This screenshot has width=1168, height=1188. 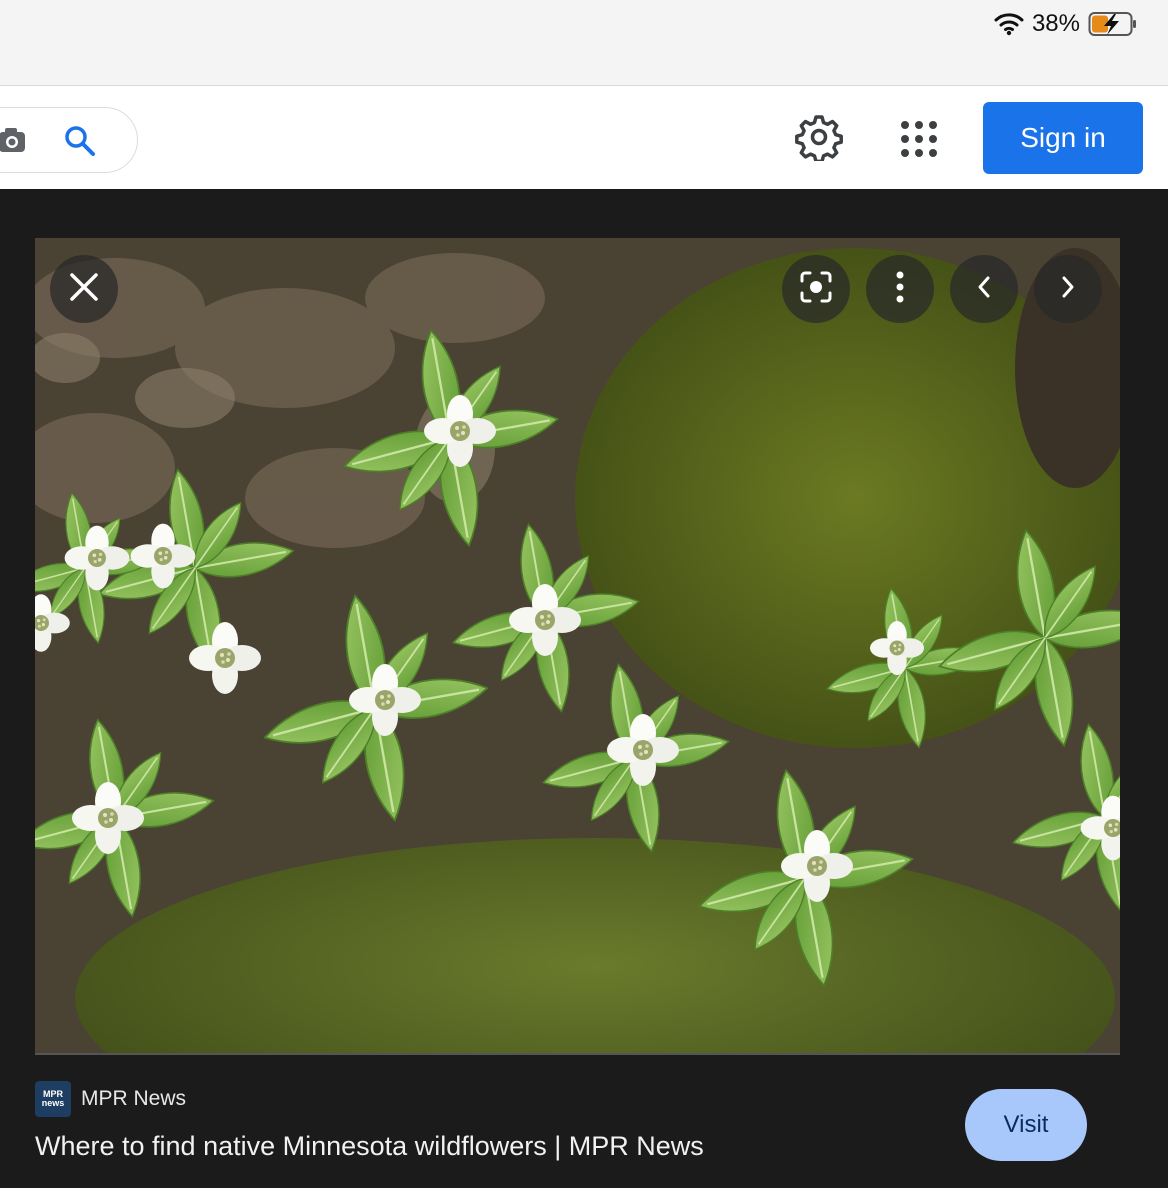 I want to click on lens-search-button, so click(x=816, y=289).